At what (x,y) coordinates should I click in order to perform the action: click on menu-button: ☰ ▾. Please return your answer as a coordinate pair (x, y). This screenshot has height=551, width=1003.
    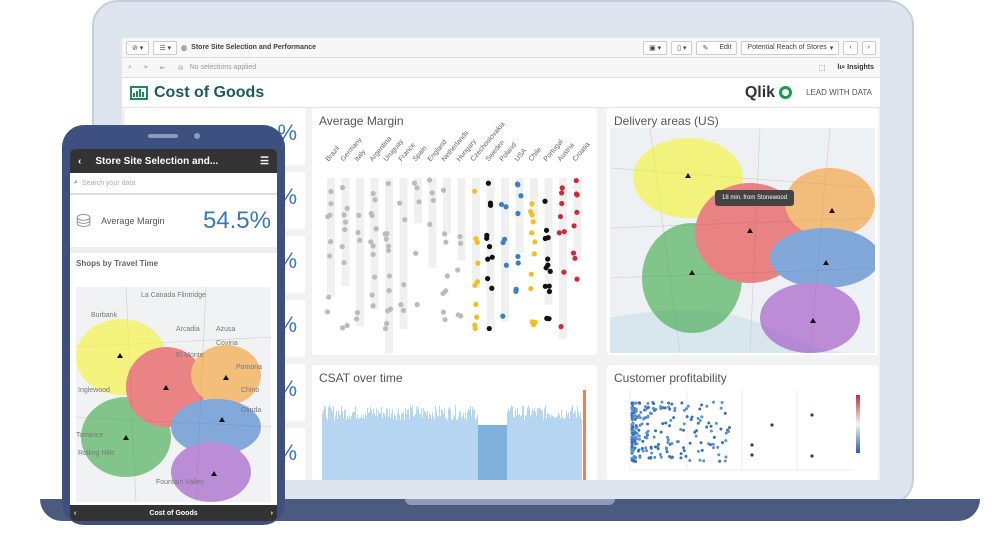
    Looking at the image, I should click on (165, 47).